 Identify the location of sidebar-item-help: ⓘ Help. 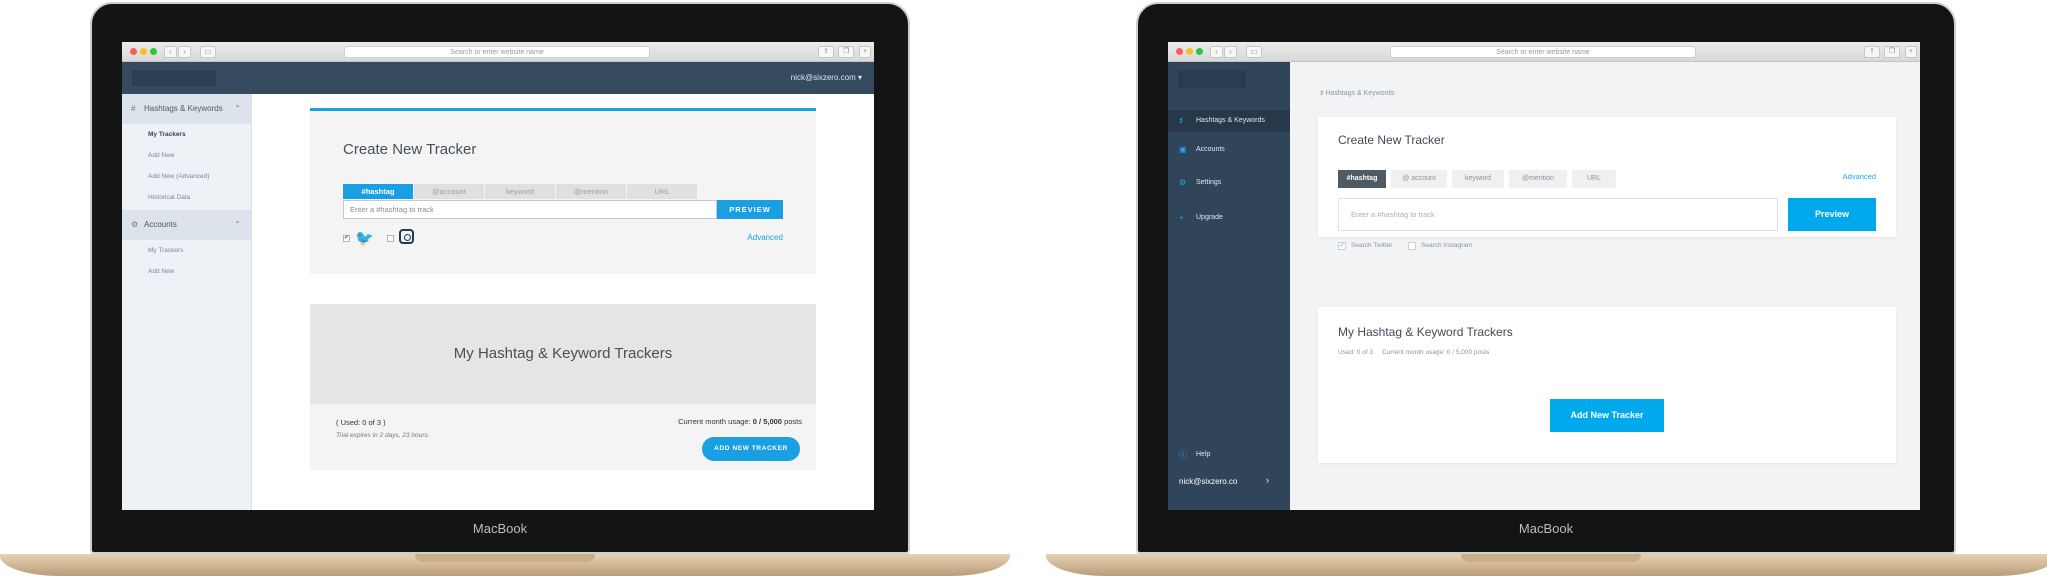
(1229, 455).